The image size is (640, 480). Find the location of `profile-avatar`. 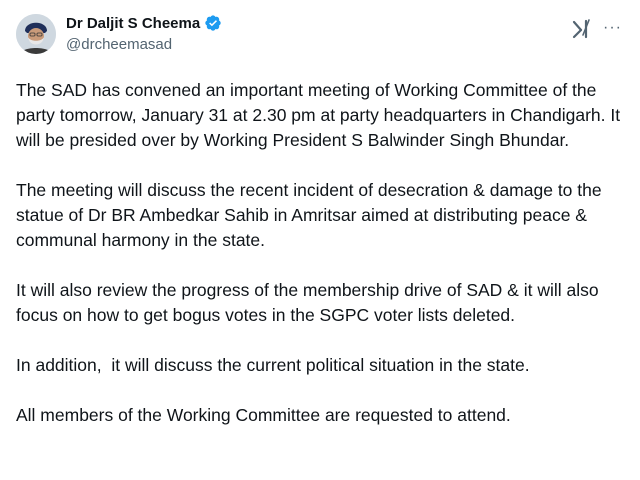

profile-avatar is located at coordinates (36, 34).